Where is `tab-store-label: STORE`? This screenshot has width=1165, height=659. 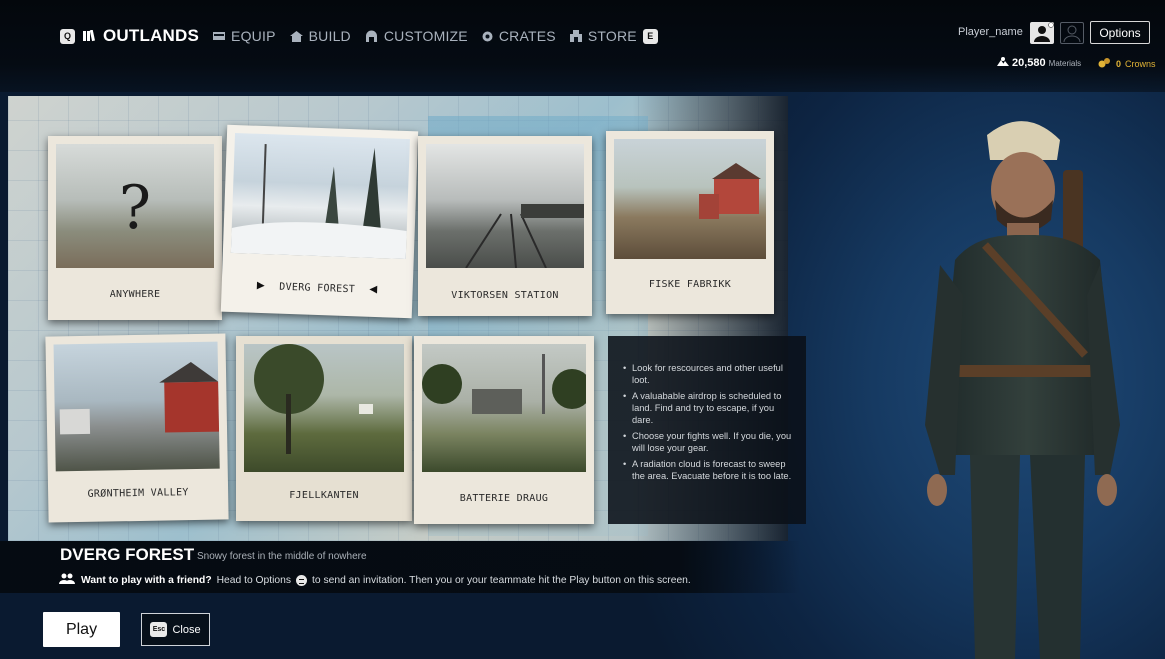 tab-store-label: STORE is located at coordinates (612, 36).